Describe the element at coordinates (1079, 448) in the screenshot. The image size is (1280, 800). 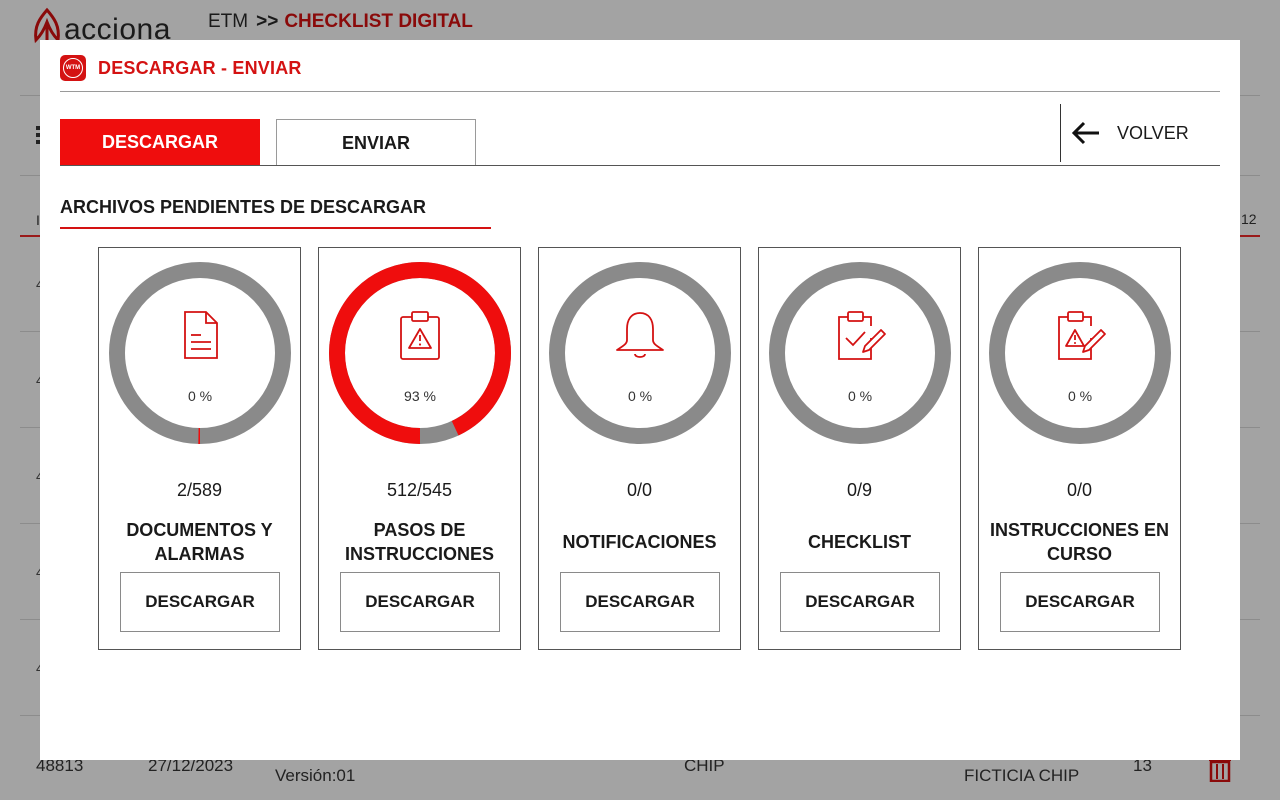
I see `card-instrucciones-en-curso: 0 % 0/0 INSTRUCCIONES EN CURSO DESCARGAR` at that location.